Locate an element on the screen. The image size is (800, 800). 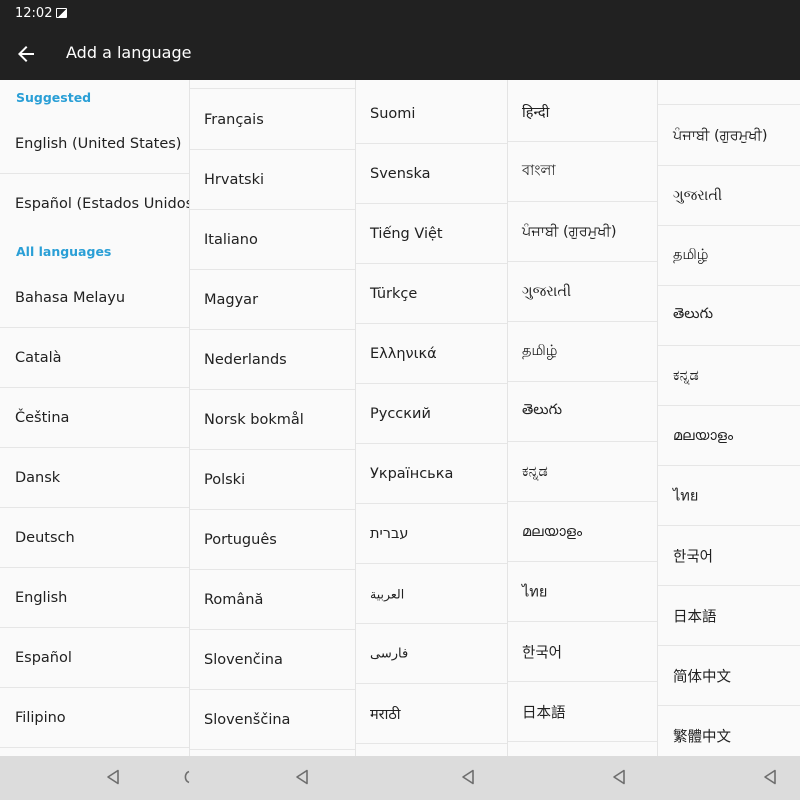
nav-home-icon is located at coordinates (187, 776).